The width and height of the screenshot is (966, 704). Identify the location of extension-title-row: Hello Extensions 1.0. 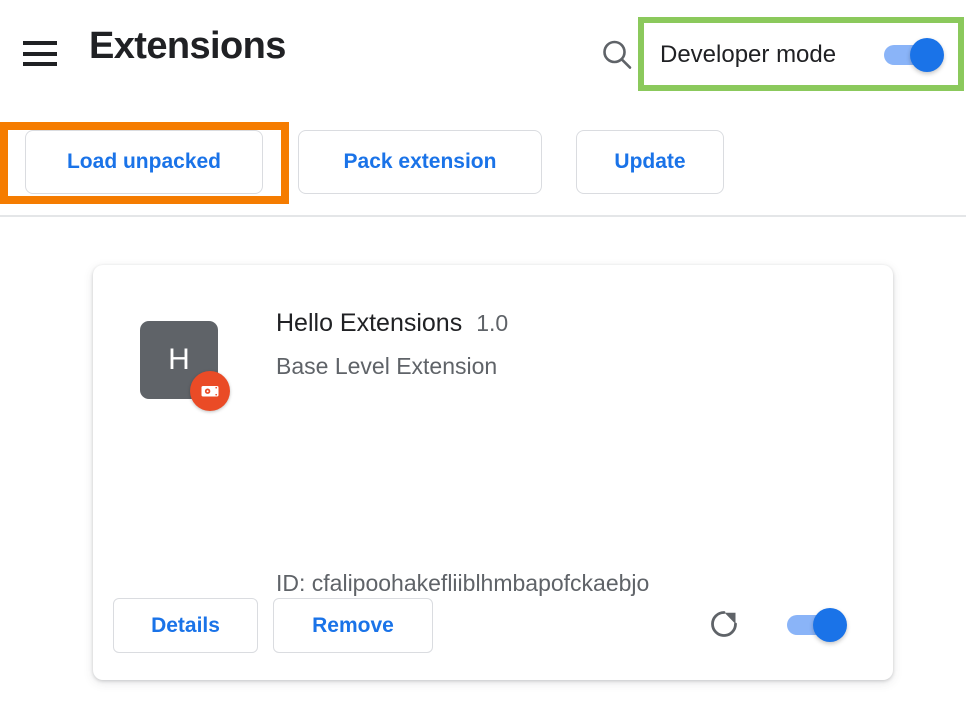
(392, 323).